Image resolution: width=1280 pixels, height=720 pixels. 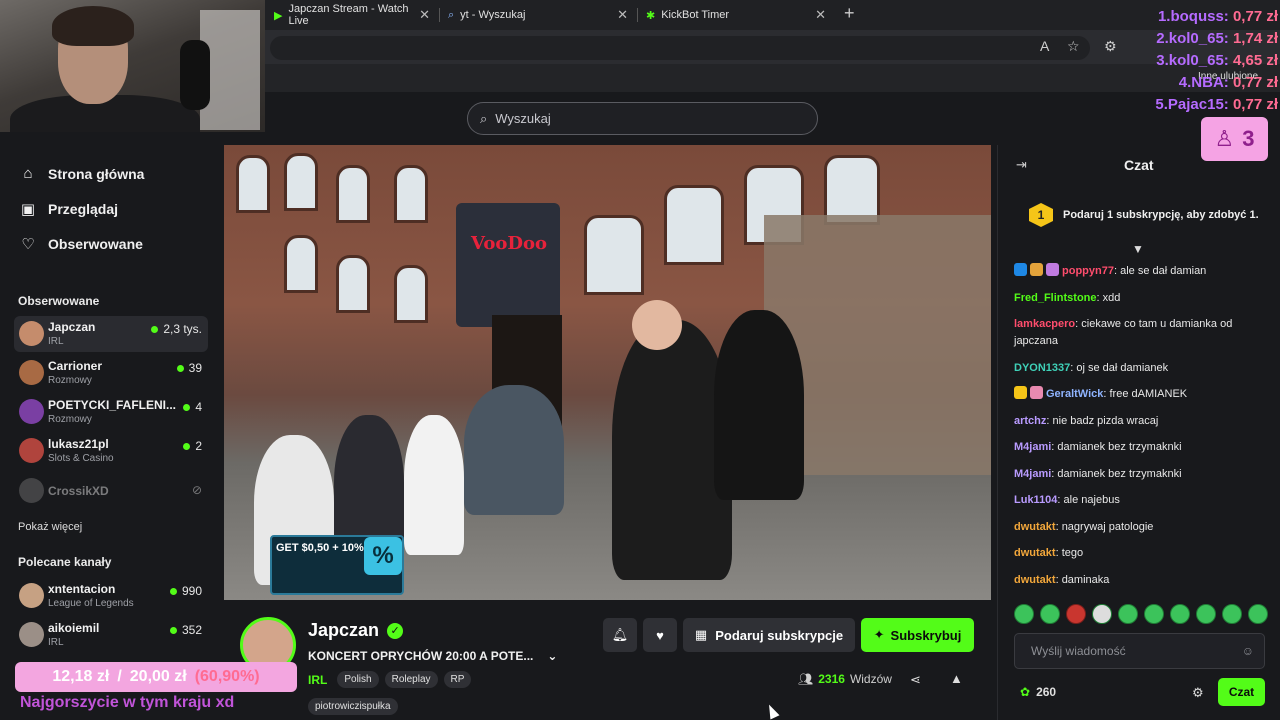 I want to click on category-link: IRL, so click(x=317, y=680).